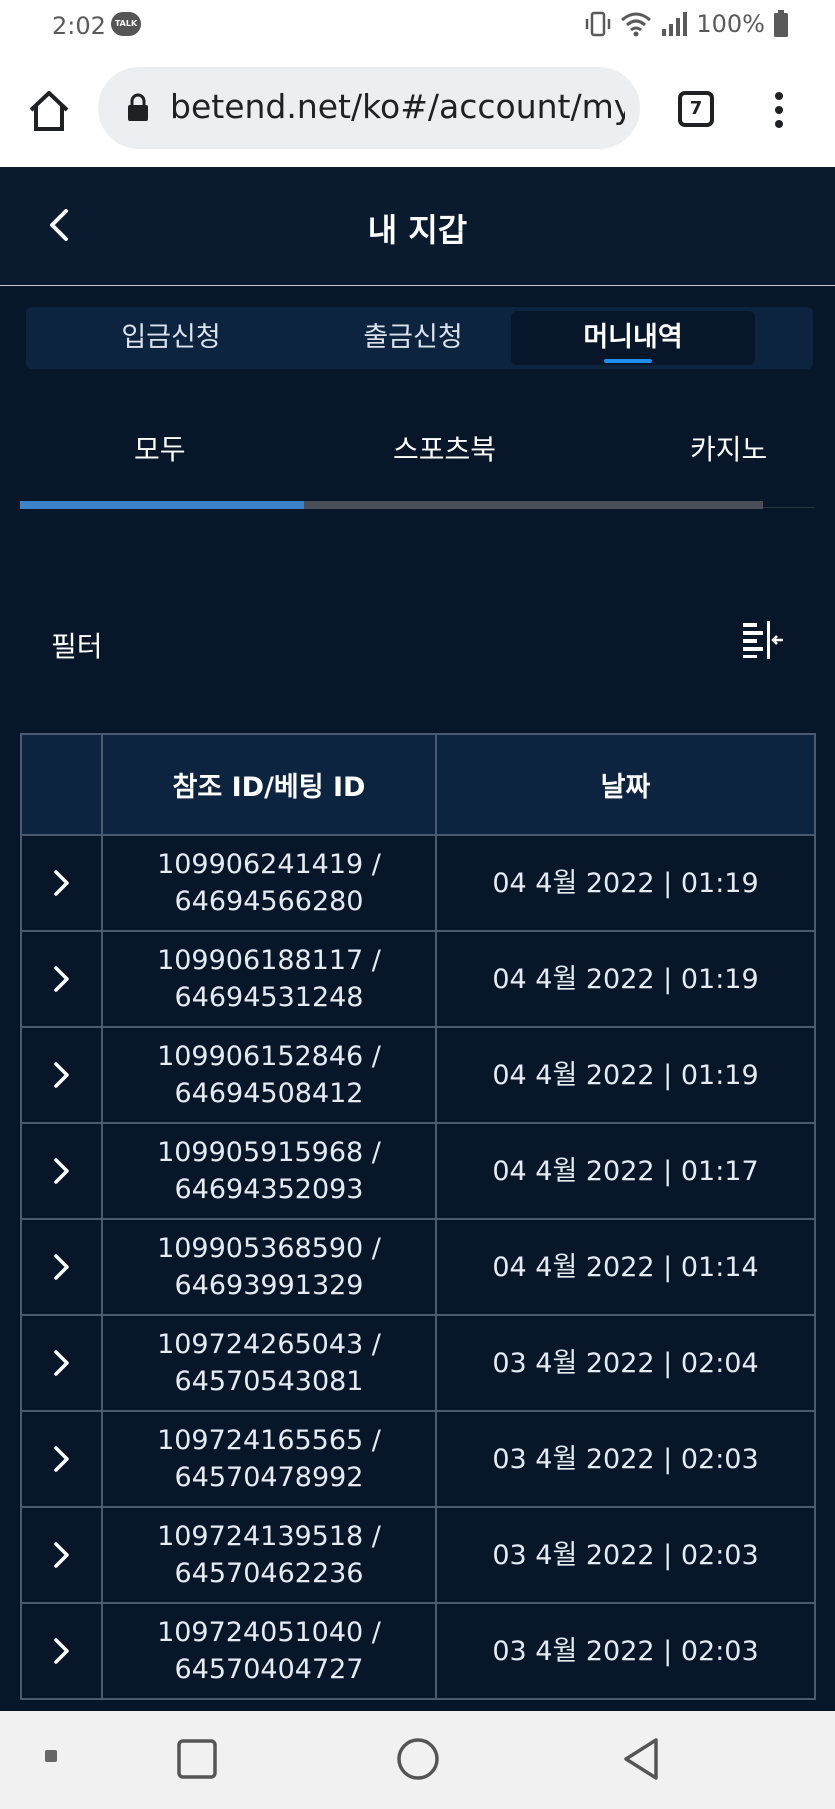  Describe the element at coordinates (417, 26) in the screenshot. I see `status-bar: 2:02 TALK 100%` at that location.